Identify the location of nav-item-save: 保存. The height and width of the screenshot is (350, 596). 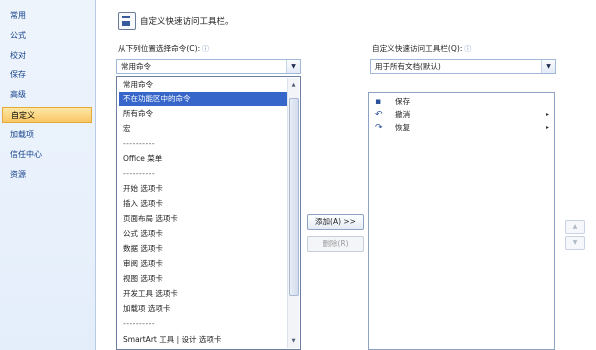
(47, 75).